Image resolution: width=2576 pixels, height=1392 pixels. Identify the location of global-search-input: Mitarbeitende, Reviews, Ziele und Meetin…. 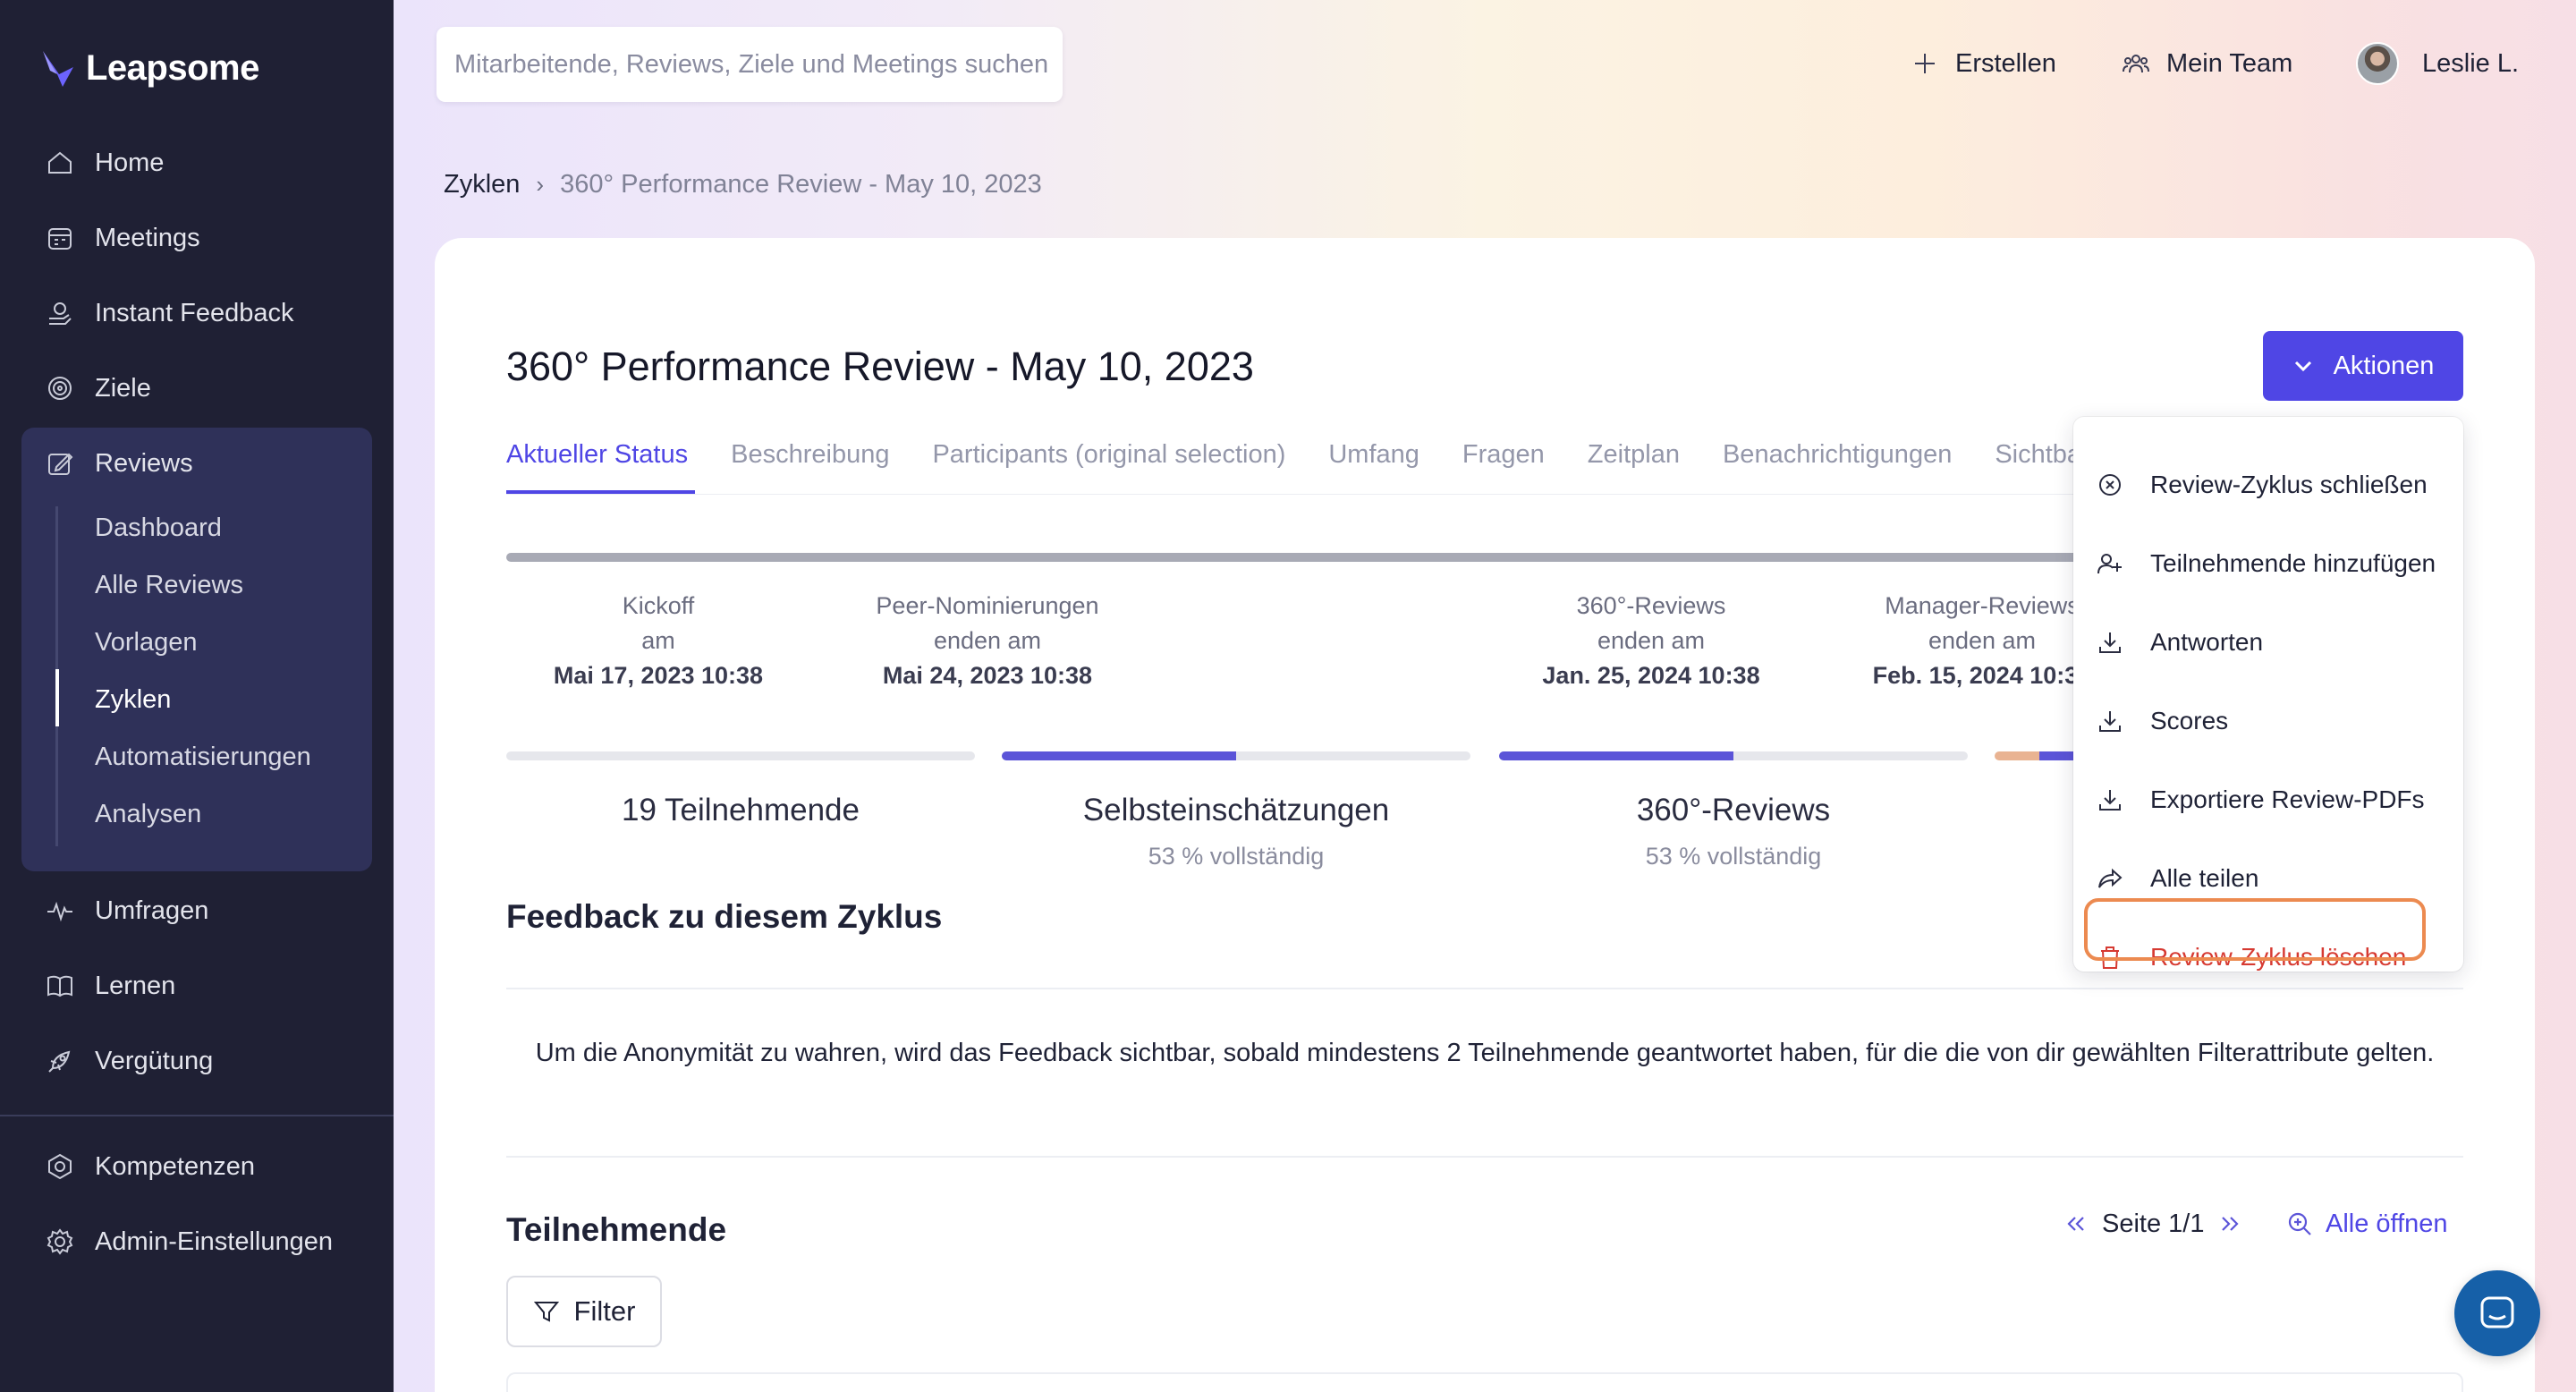
(749, 64).